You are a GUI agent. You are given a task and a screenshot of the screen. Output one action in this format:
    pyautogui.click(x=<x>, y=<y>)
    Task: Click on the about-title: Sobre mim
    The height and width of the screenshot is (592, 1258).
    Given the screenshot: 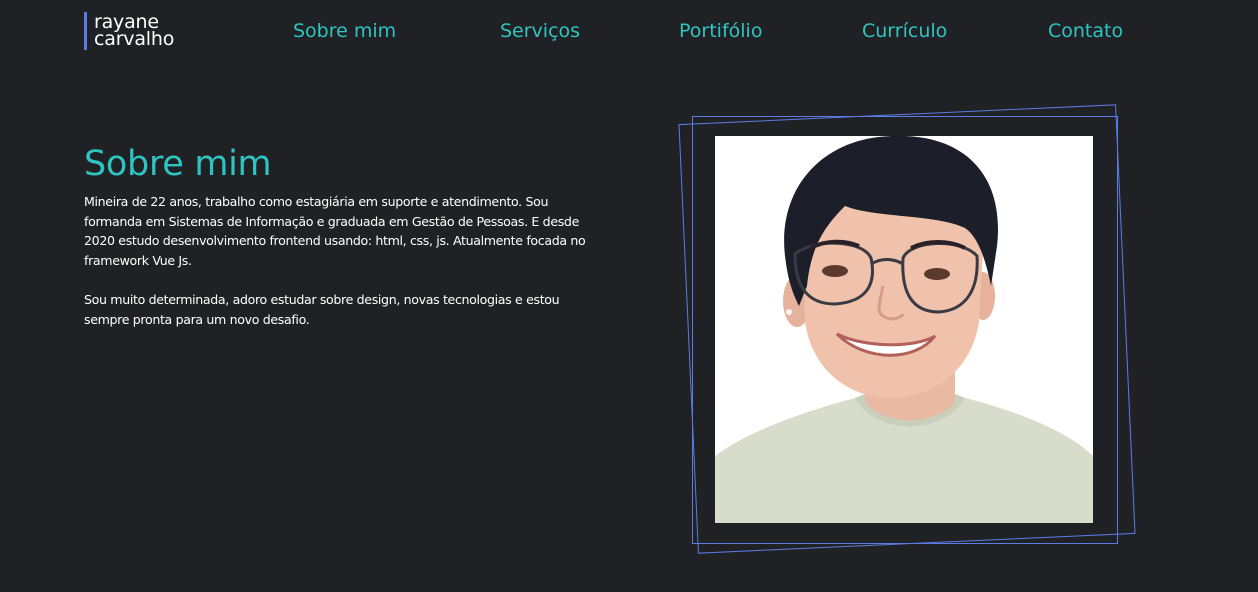 What is the action you would take?
    pyautogui.click(x=178, y=164)
    